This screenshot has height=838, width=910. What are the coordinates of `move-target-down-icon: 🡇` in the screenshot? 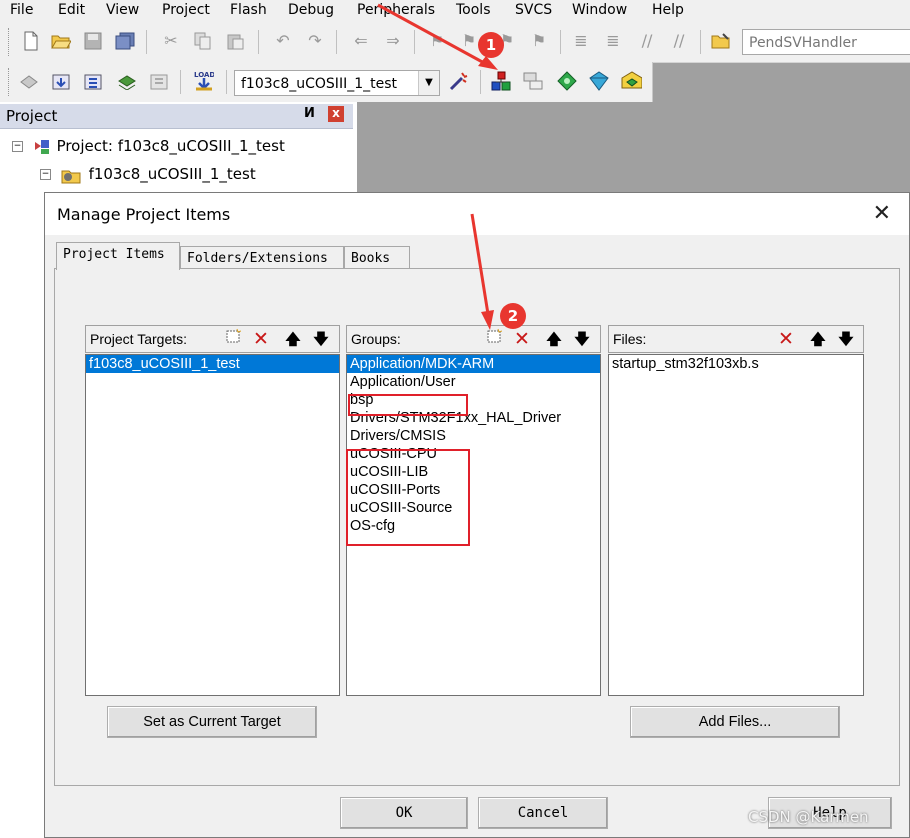 It's located at (321, 339).